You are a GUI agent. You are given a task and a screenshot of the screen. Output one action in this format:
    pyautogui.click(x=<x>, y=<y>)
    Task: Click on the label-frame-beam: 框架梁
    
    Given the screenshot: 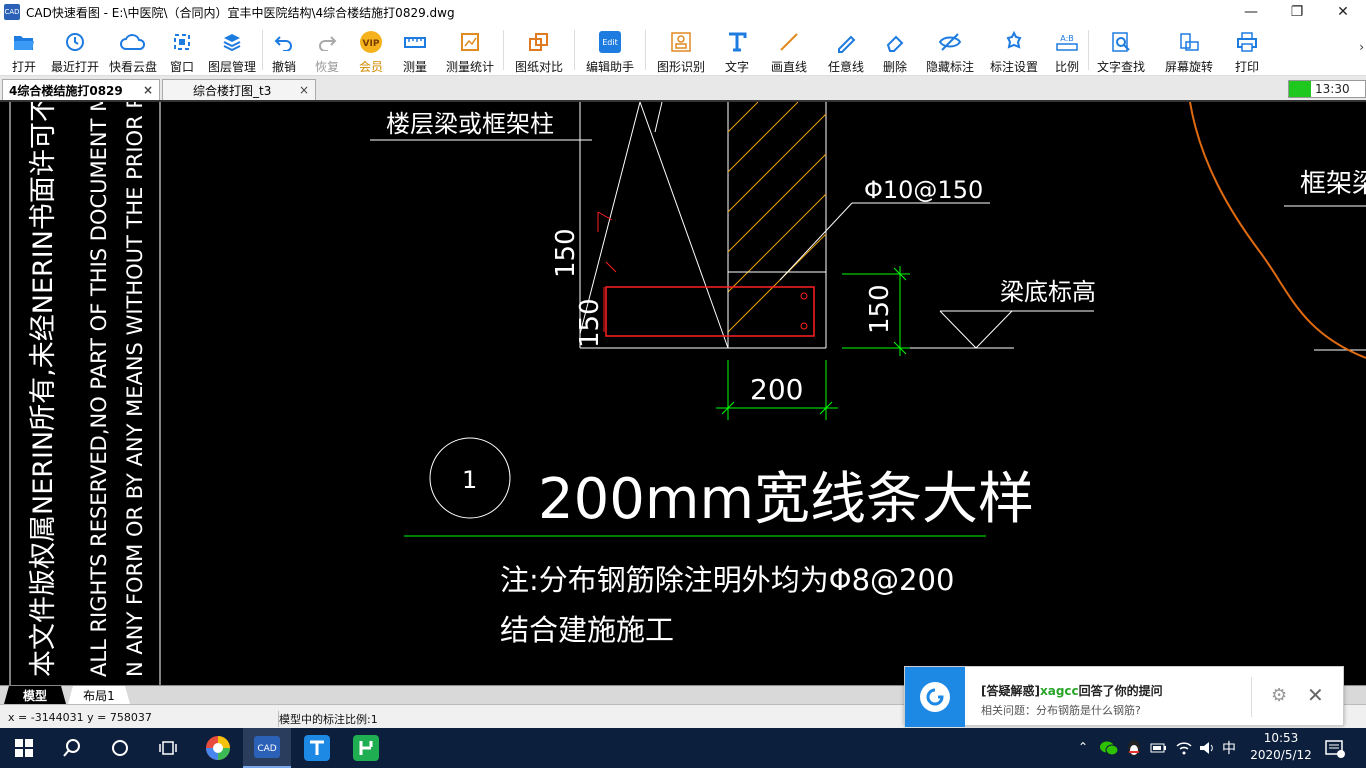 What is the action you would take?
    pyautogui.click(x=1333, y=184)
    